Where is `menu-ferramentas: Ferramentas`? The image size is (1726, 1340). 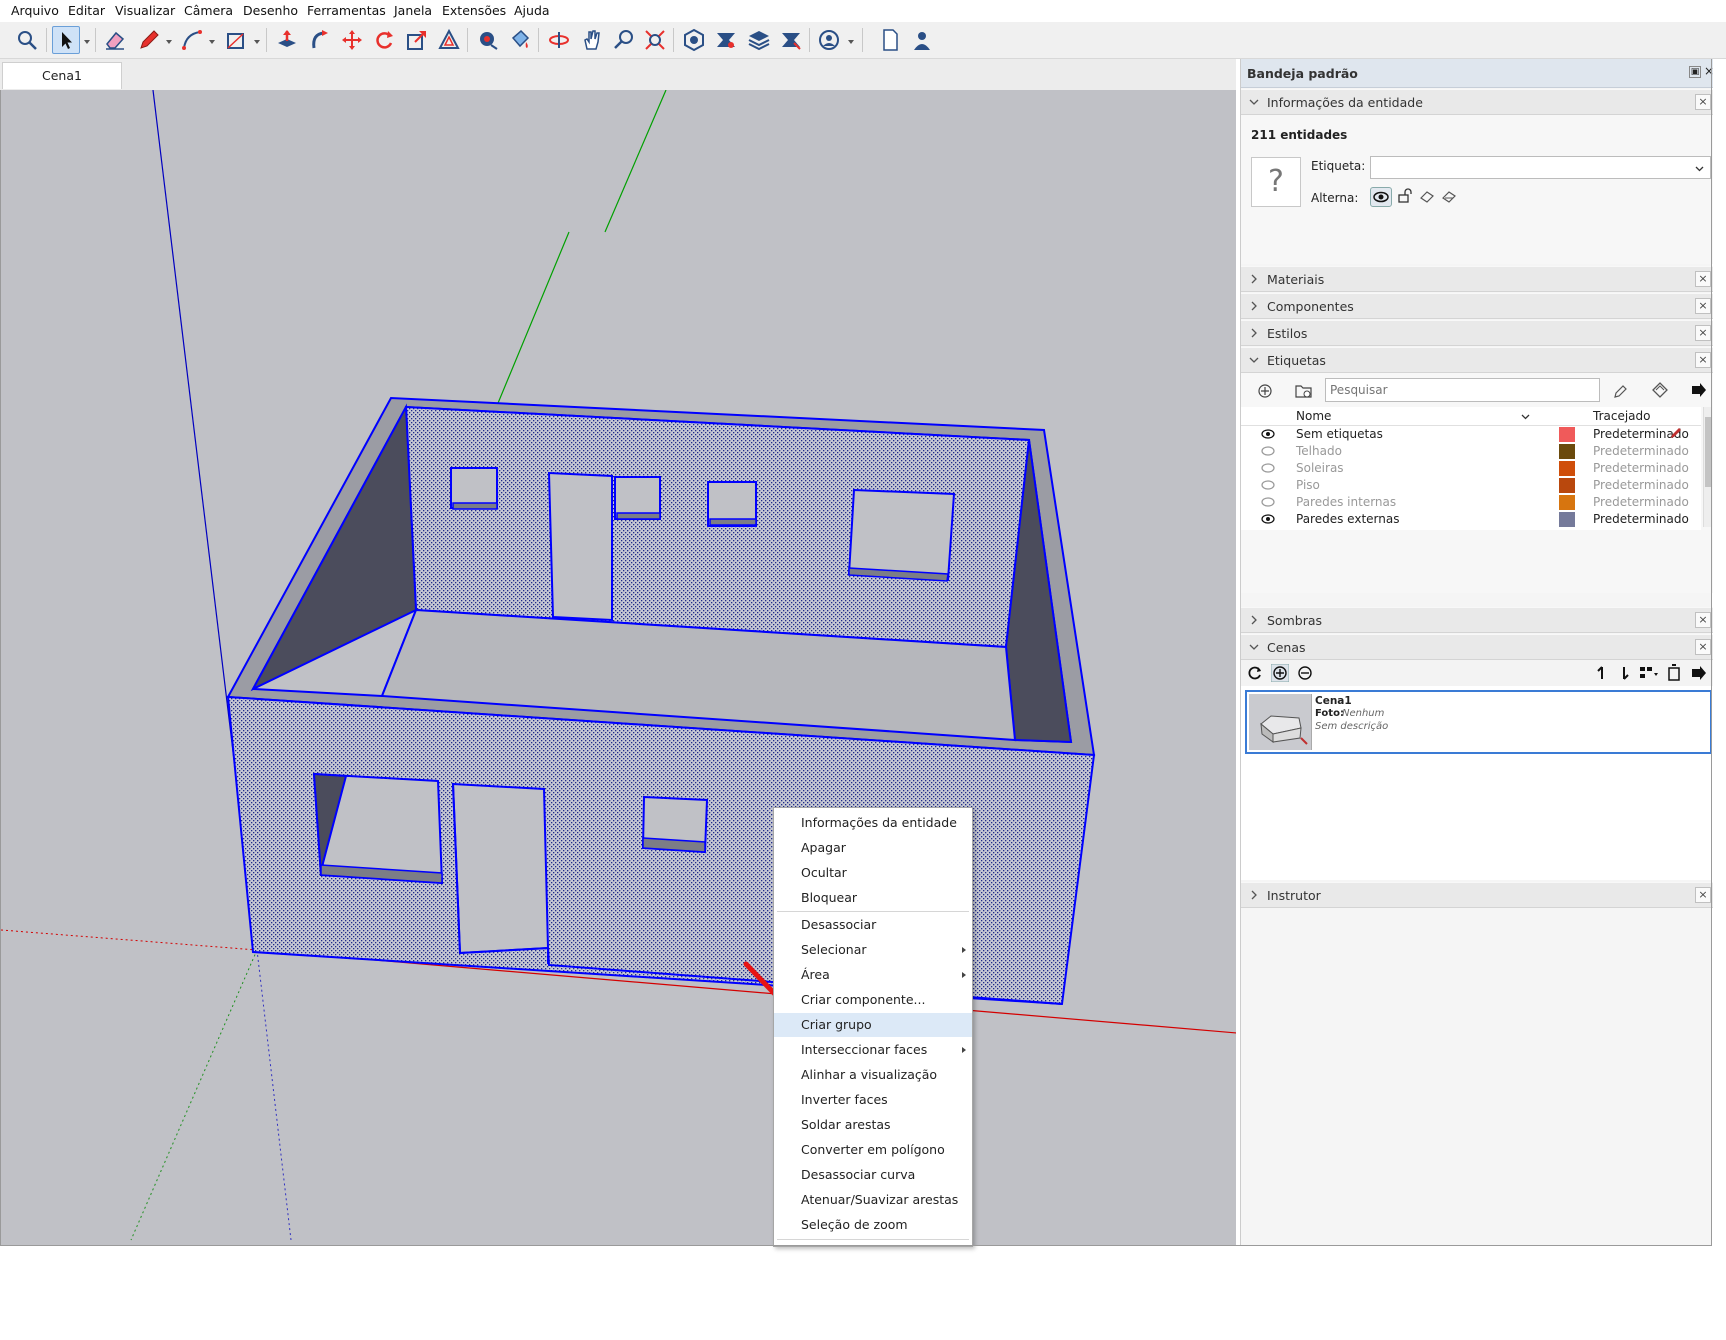
menu-ferramentas: Ferramentas is located at coordinates (346, 10).